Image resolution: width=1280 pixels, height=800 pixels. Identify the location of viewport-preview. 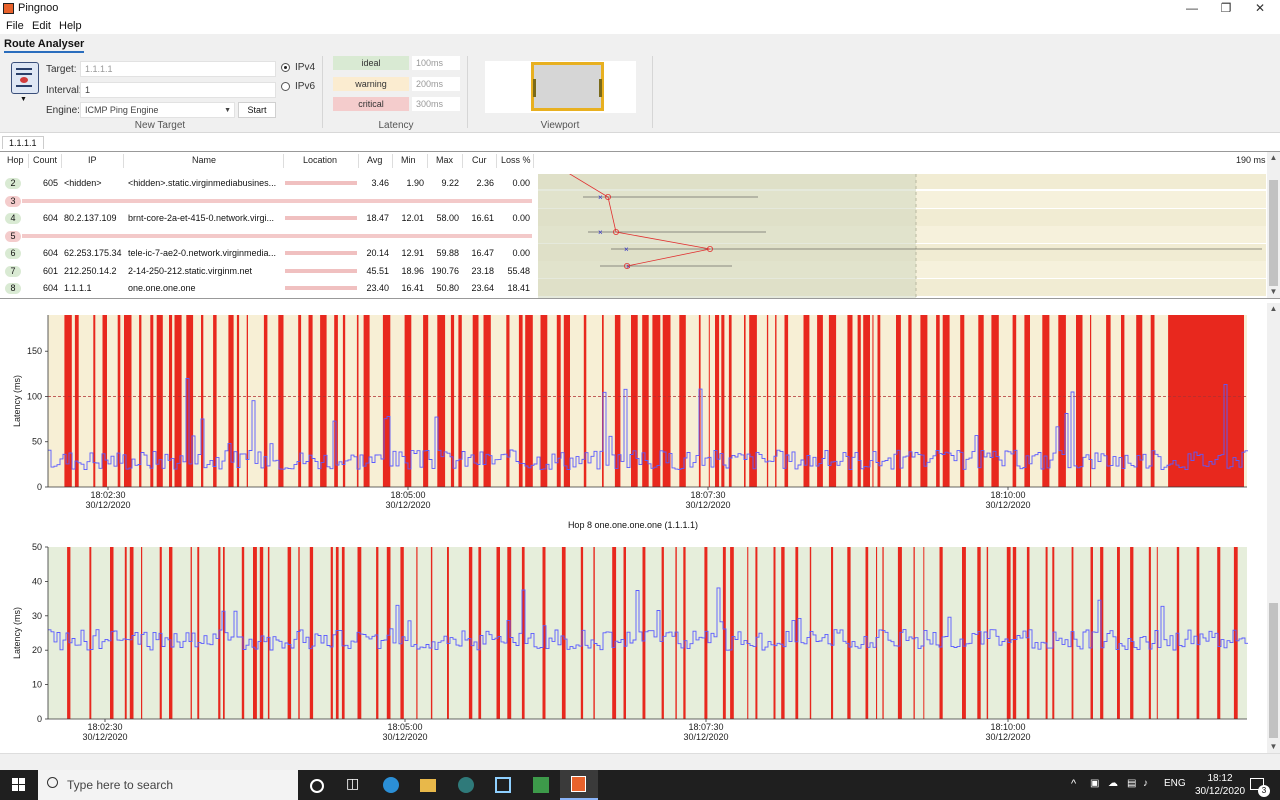
(560, 87).